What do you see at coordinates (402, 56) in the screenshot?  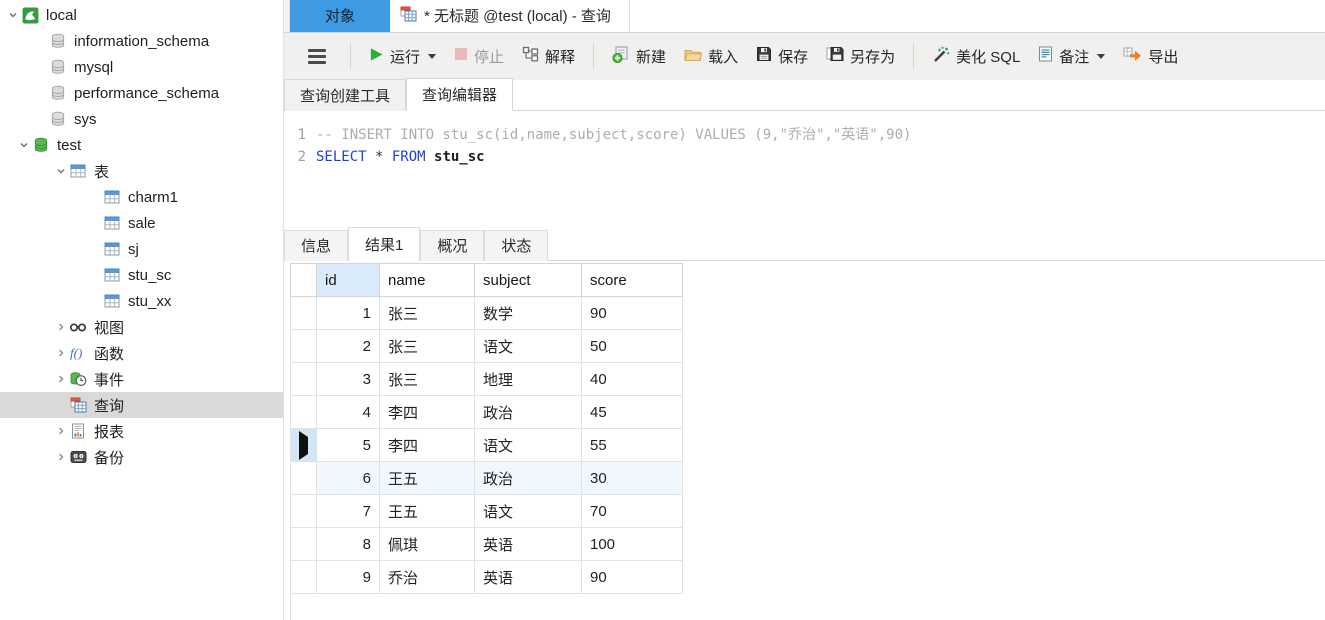 I see `run-button: 运行` at bounding box center [402, 56].